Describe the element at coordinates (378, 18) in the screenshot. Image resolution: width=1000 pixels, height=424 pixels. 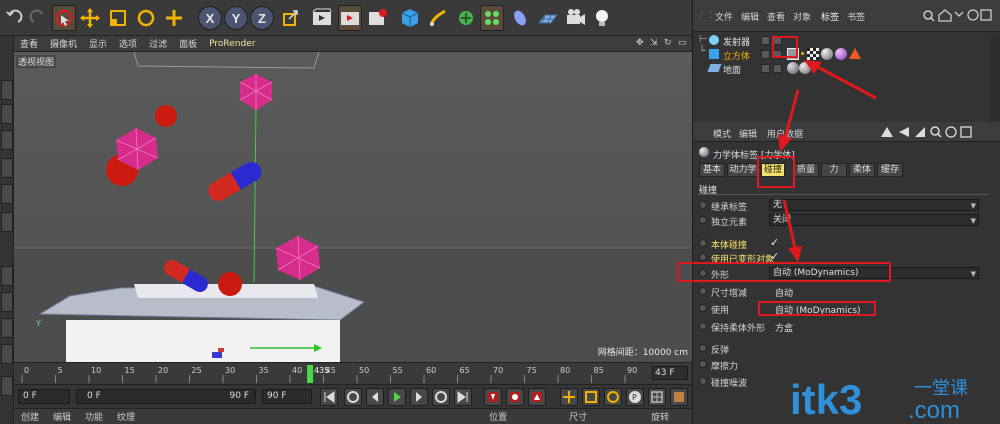
I see `render-settings-icon` at that location.